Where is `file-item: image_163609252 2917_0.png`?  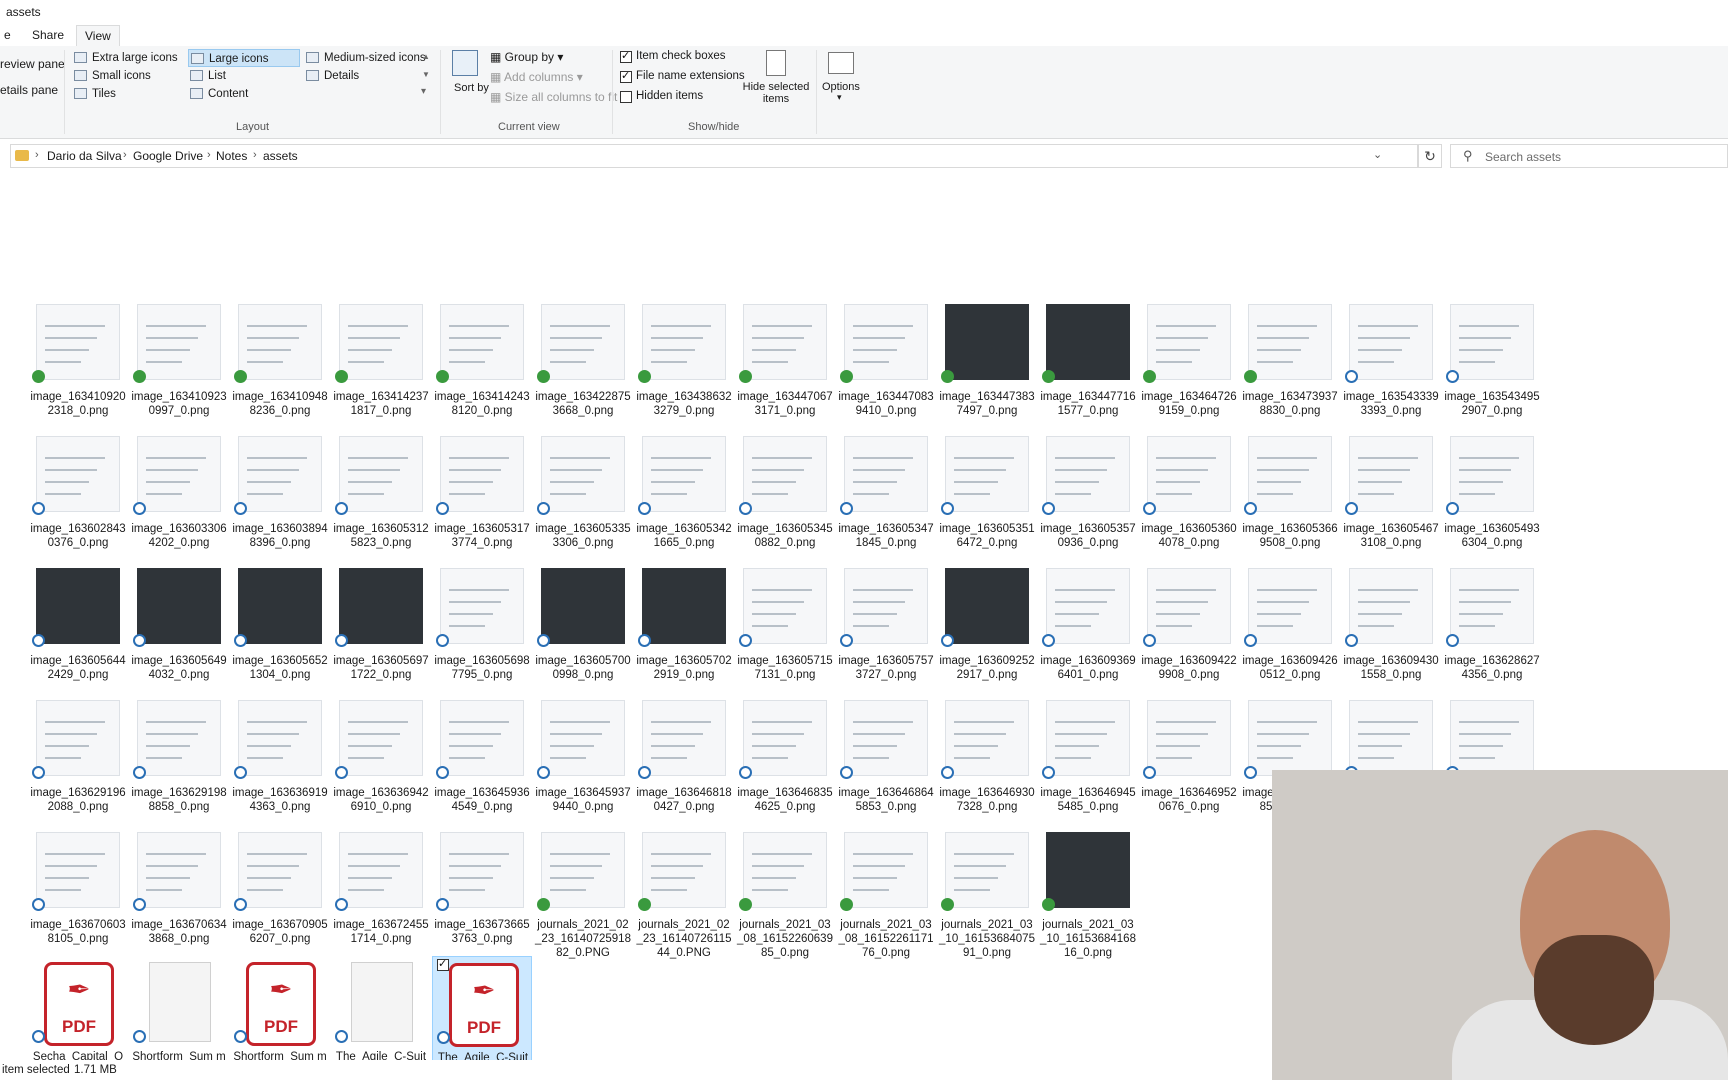
file-item: image_163609252 2917_0.png is located at coordinates (987, 622).